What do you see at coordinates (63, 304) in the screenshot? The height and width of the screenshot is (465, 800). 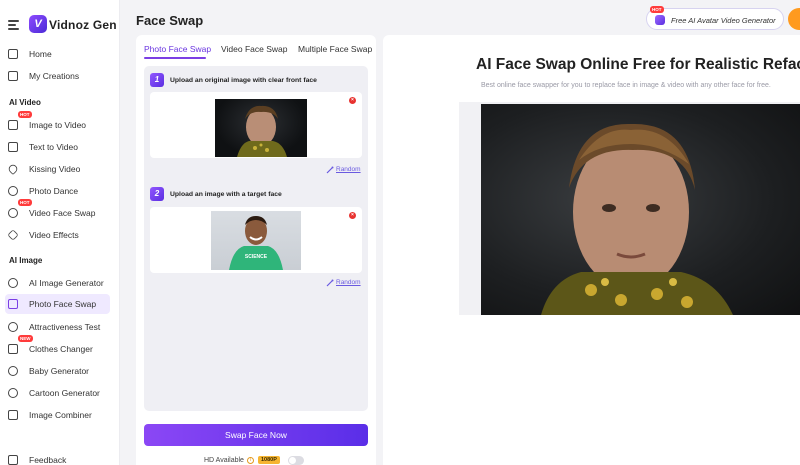 I see `sidebar-item-label: Photo Face Swap` at bounding box center [63, 304].